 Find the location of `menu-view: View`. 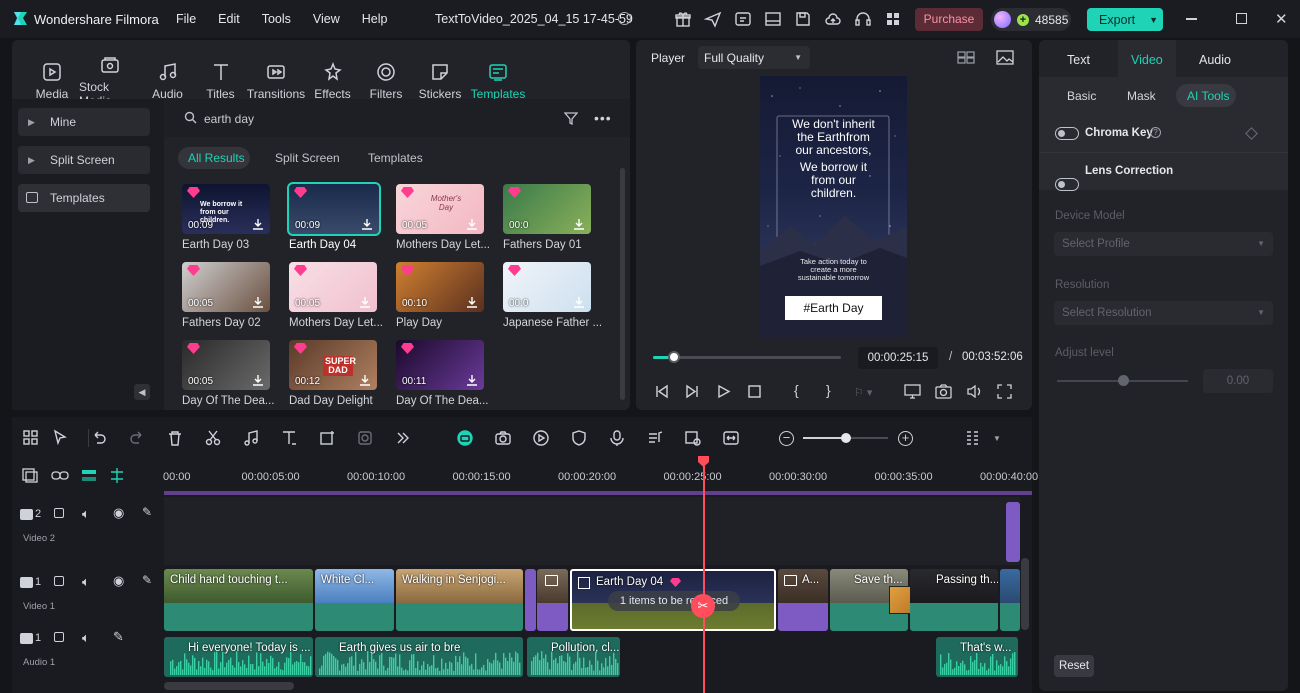

menu-view: View is located at coordinates (326, 19).